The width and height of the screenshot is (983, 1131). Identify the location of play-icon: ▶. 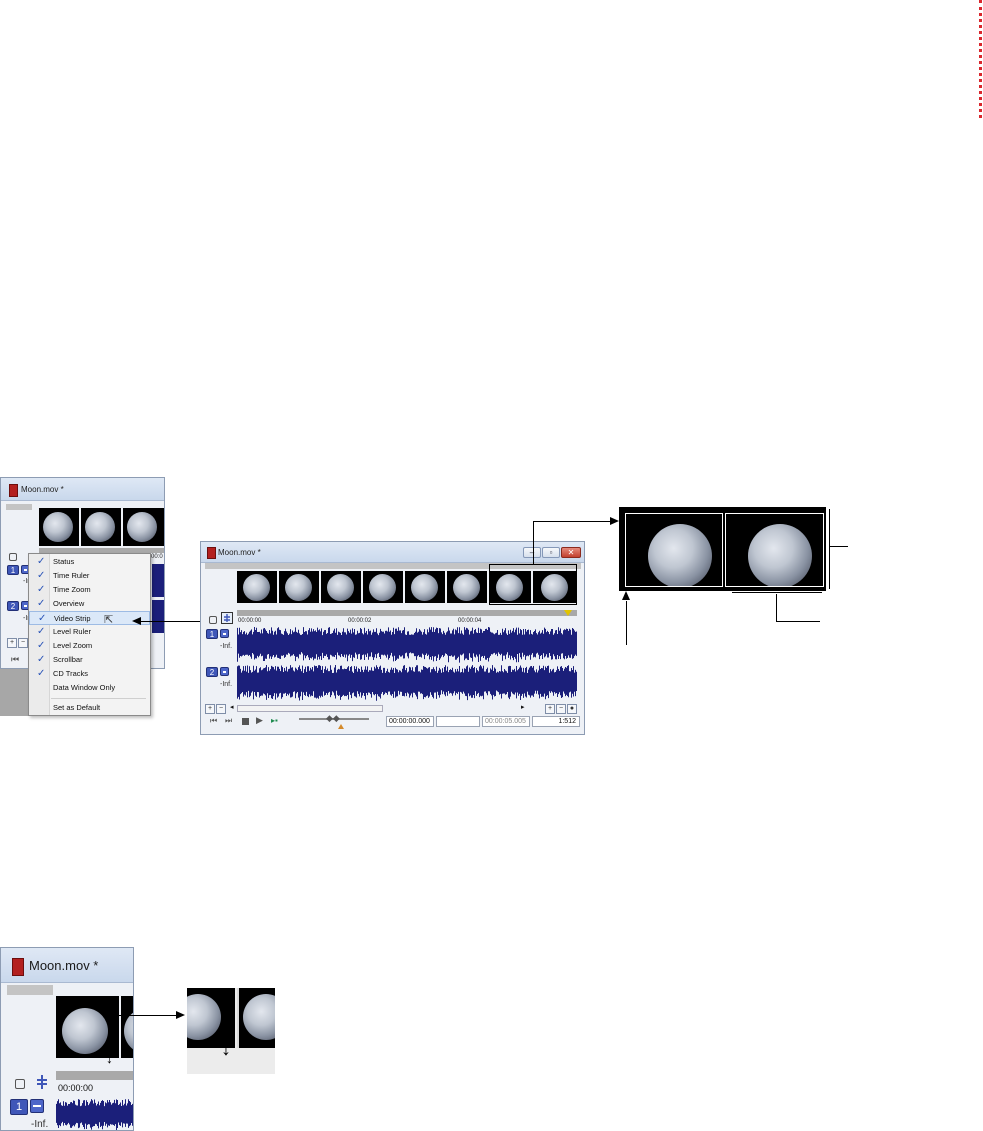
(259, 720).